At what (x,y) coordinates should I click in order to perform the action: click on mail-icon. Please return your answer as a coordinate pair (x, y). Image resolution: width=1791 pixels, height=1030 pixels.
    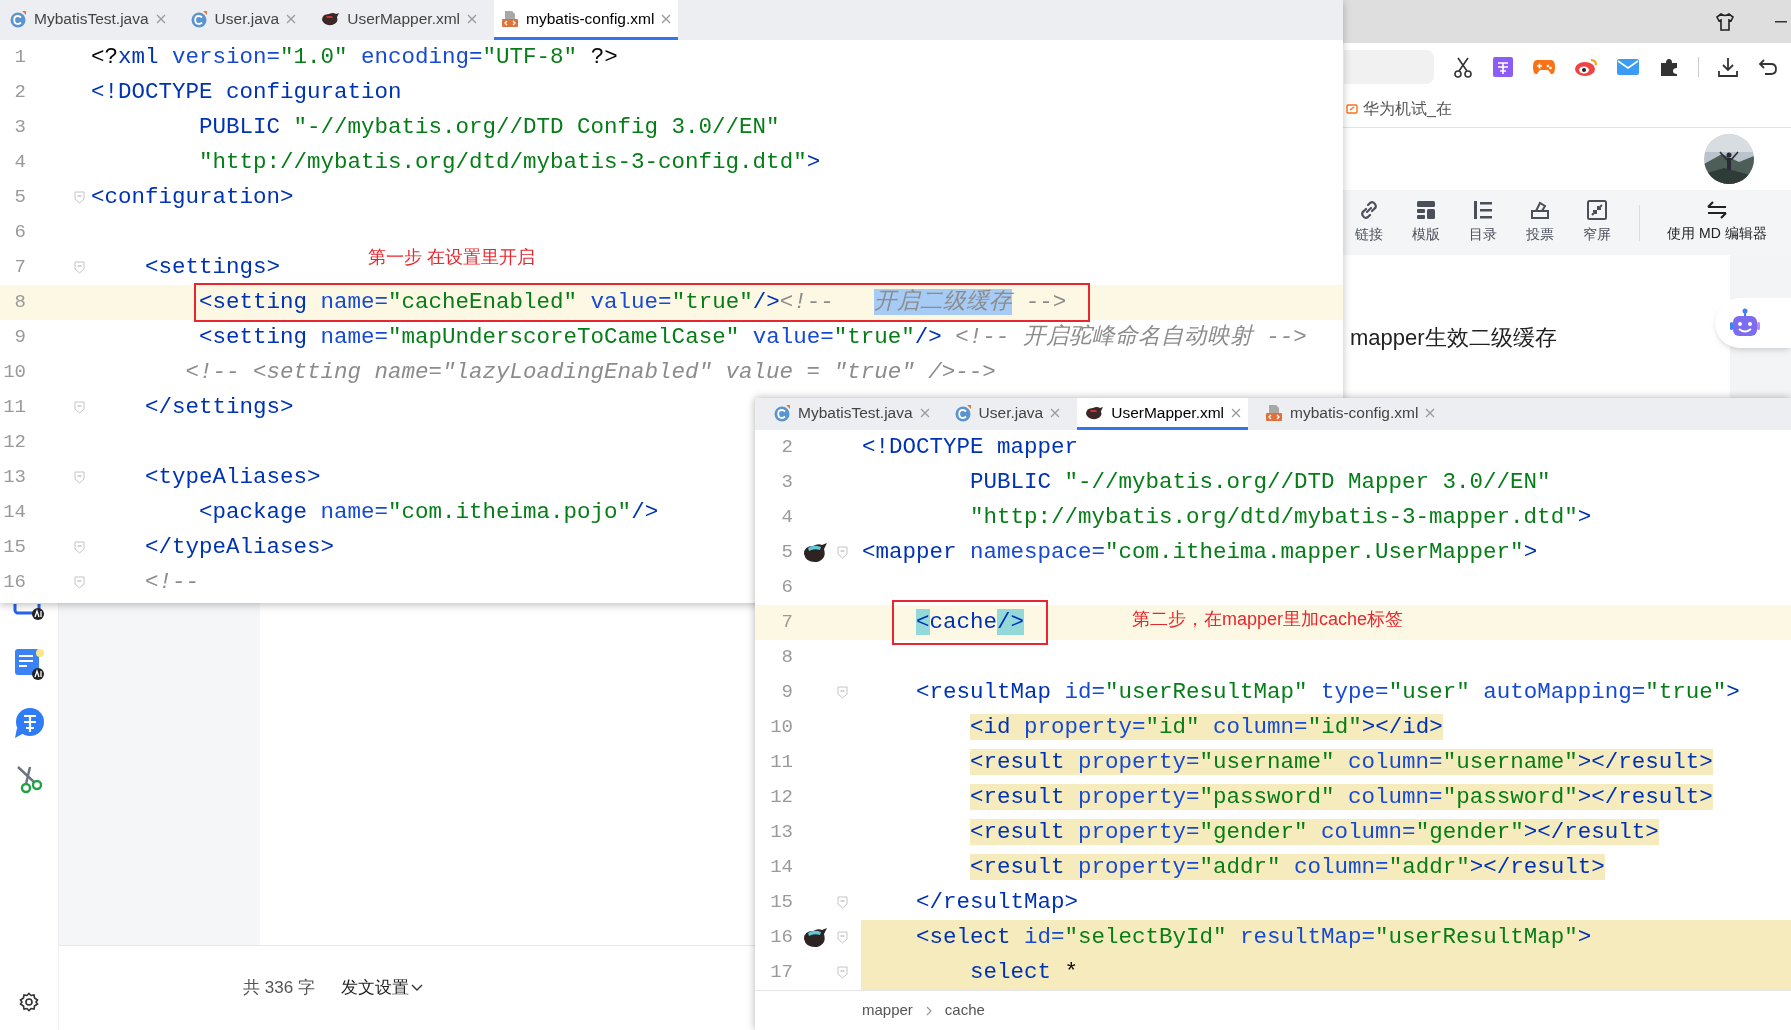
    Looking at the image, I should click on (1628, 66).